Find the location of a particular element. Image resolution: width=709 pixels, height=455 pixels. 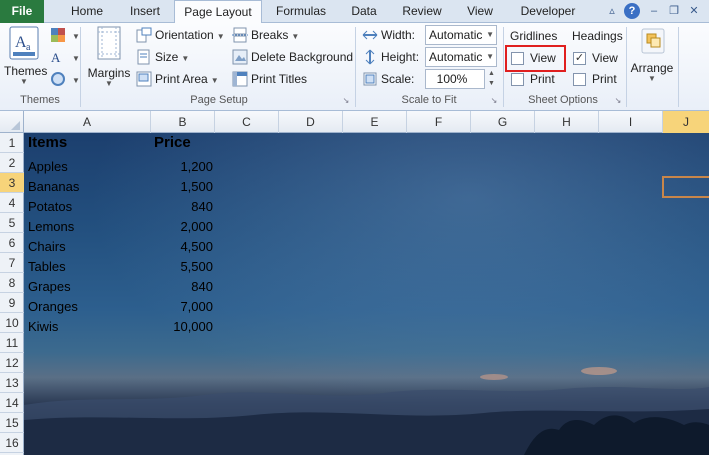

column-header-f: F is located at coordinates (439, 122).